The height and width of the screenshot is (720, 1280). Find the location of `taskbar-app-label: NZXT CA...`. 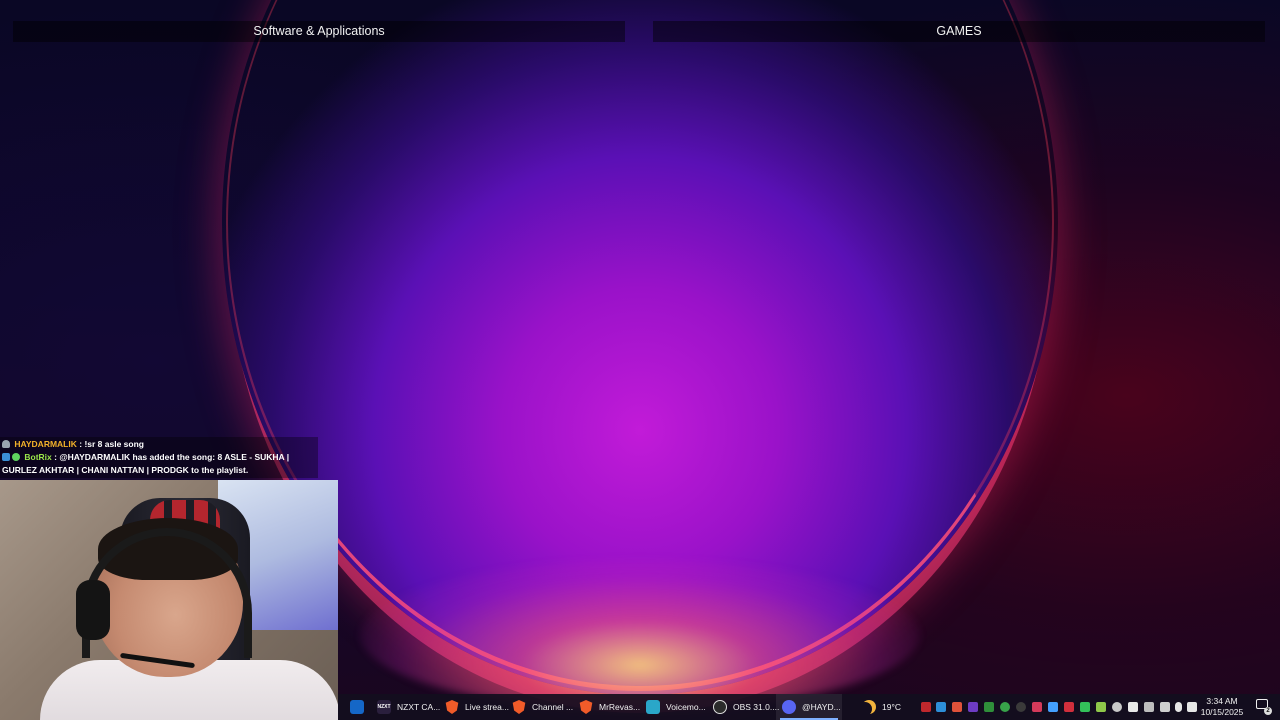

taskbar-app-label: NZXT CA... is located at coordinates (419, 707).